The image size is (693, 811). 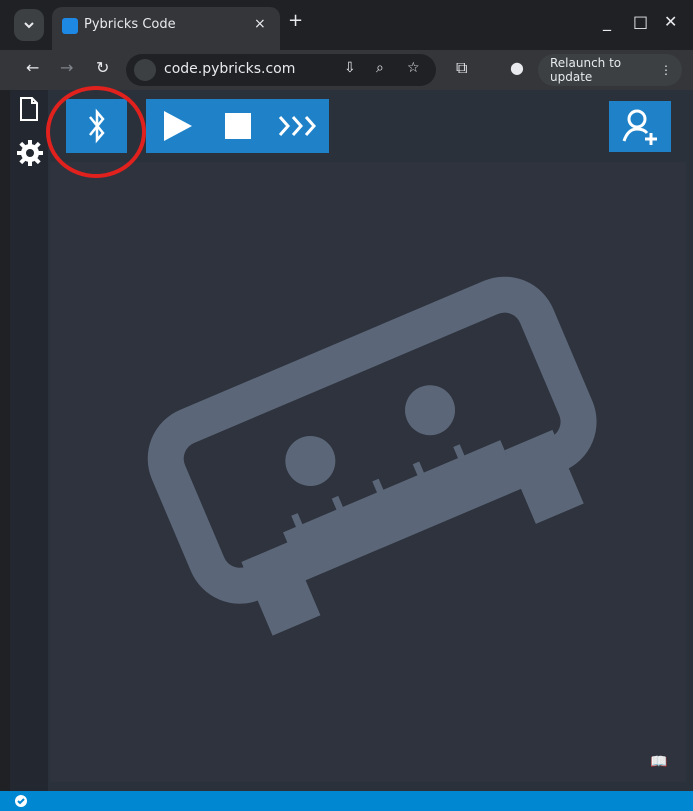 What do you see at coordinates (346, 801) in the screenshot?
I see `status-bar` at bounding box center [346, 801].